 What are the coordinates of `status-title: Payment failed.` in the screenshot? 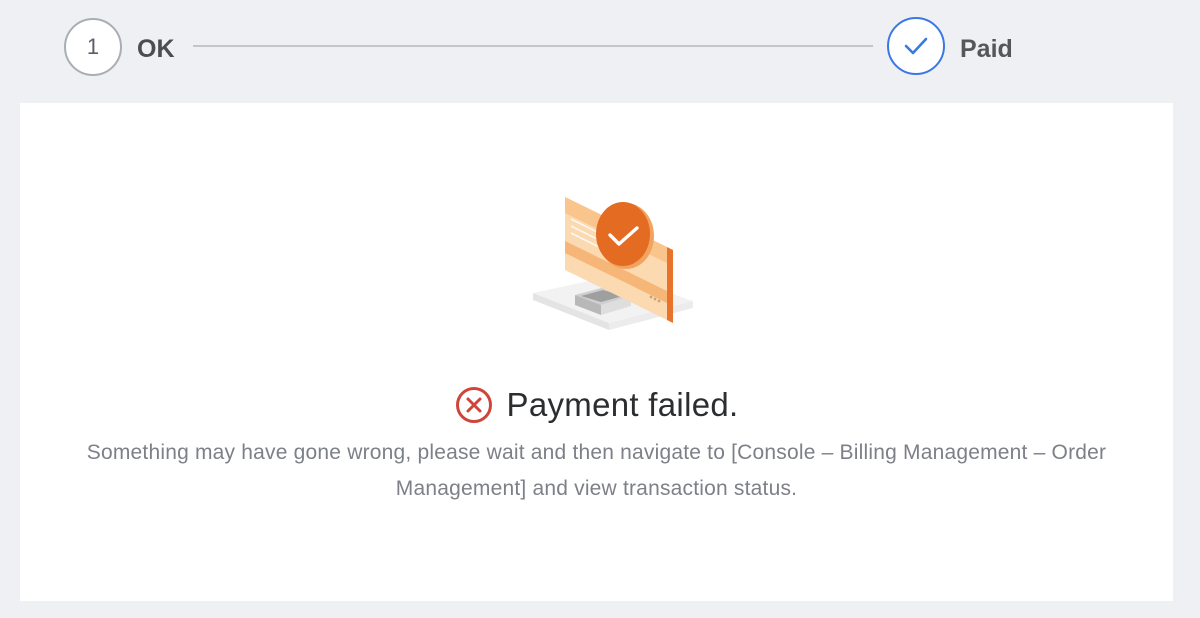 It's located at (622, 404).